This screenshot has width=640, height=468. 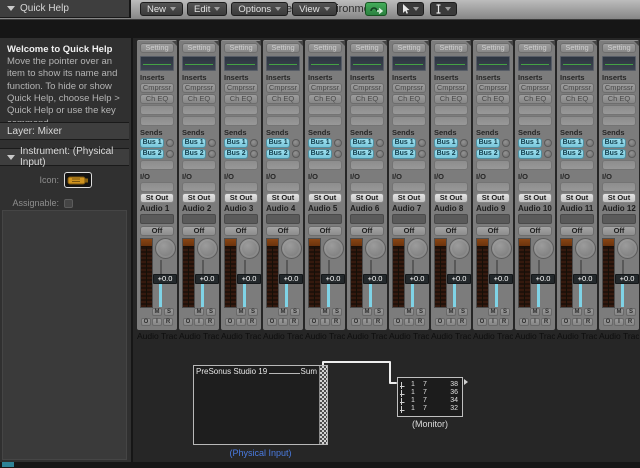 What do you see at coordinates (378, 322) in the screenshot?
I see `record-enable-button: R` at bounding box center [378, 322].